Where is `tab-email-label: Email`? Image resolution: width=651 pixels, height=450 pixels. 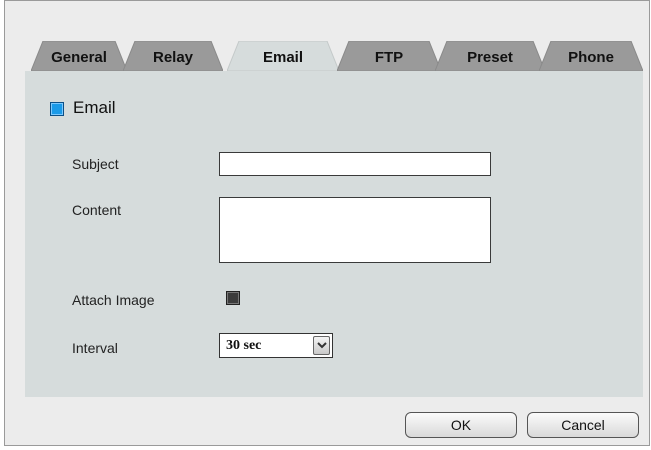 tab-email-label: Email is located at coordinates (283, 57).